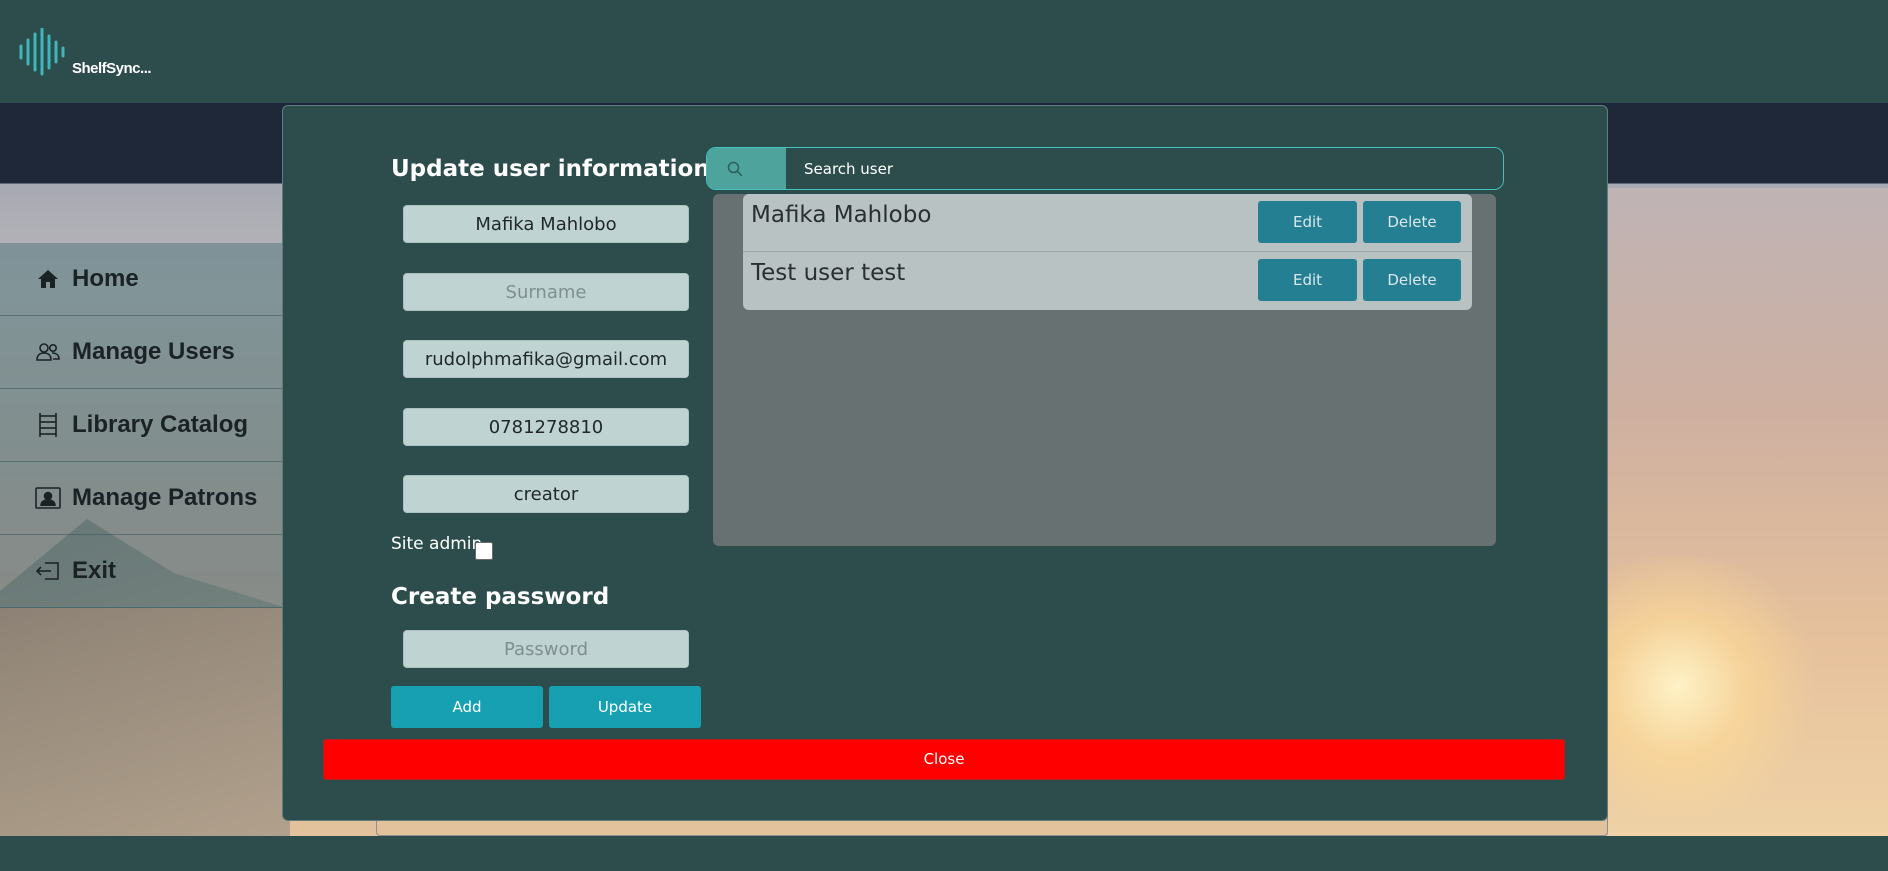 This screenshot has width=1888, height=871. I want to click on bottom-bar, so click(944, 853).